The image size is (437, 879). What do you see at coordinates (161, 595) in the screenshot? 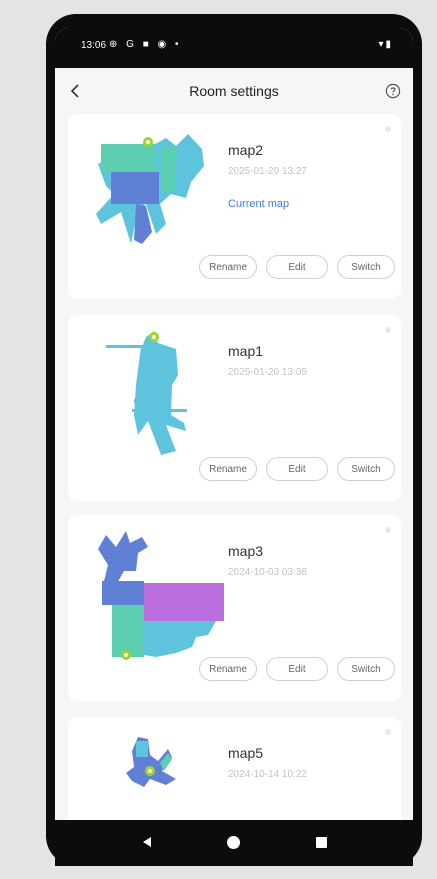
I see `map3-thumbnail` at bounding box center [161, 595].